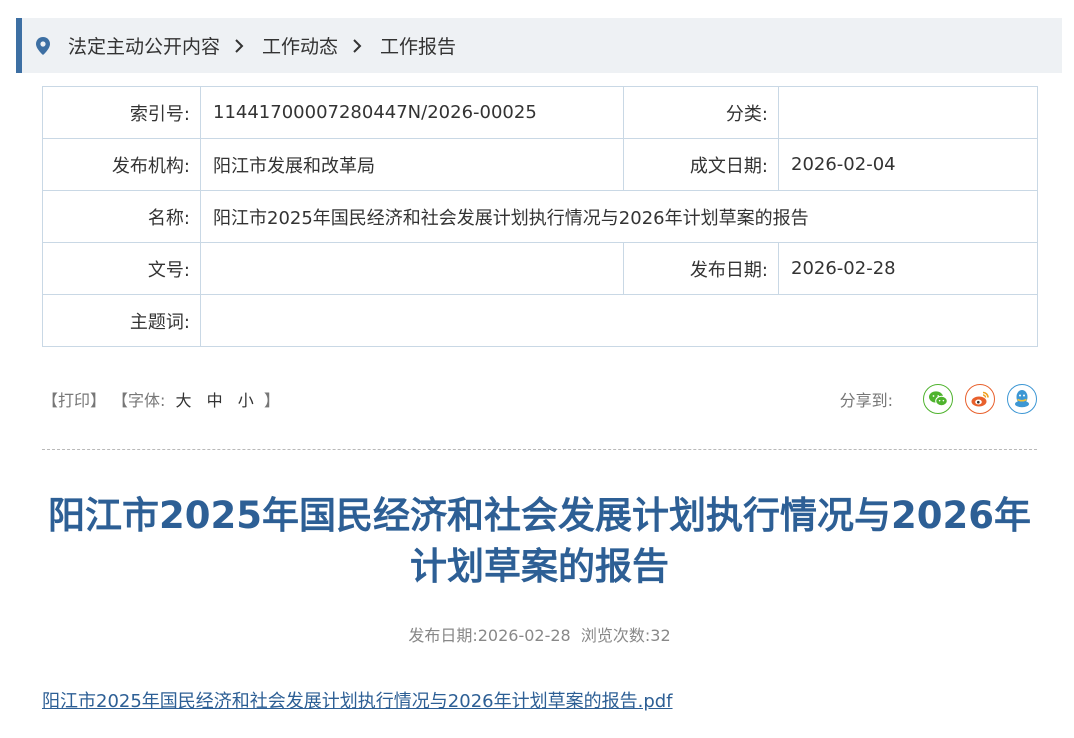  I want to click on share-qq-button, so click(1022, 399).